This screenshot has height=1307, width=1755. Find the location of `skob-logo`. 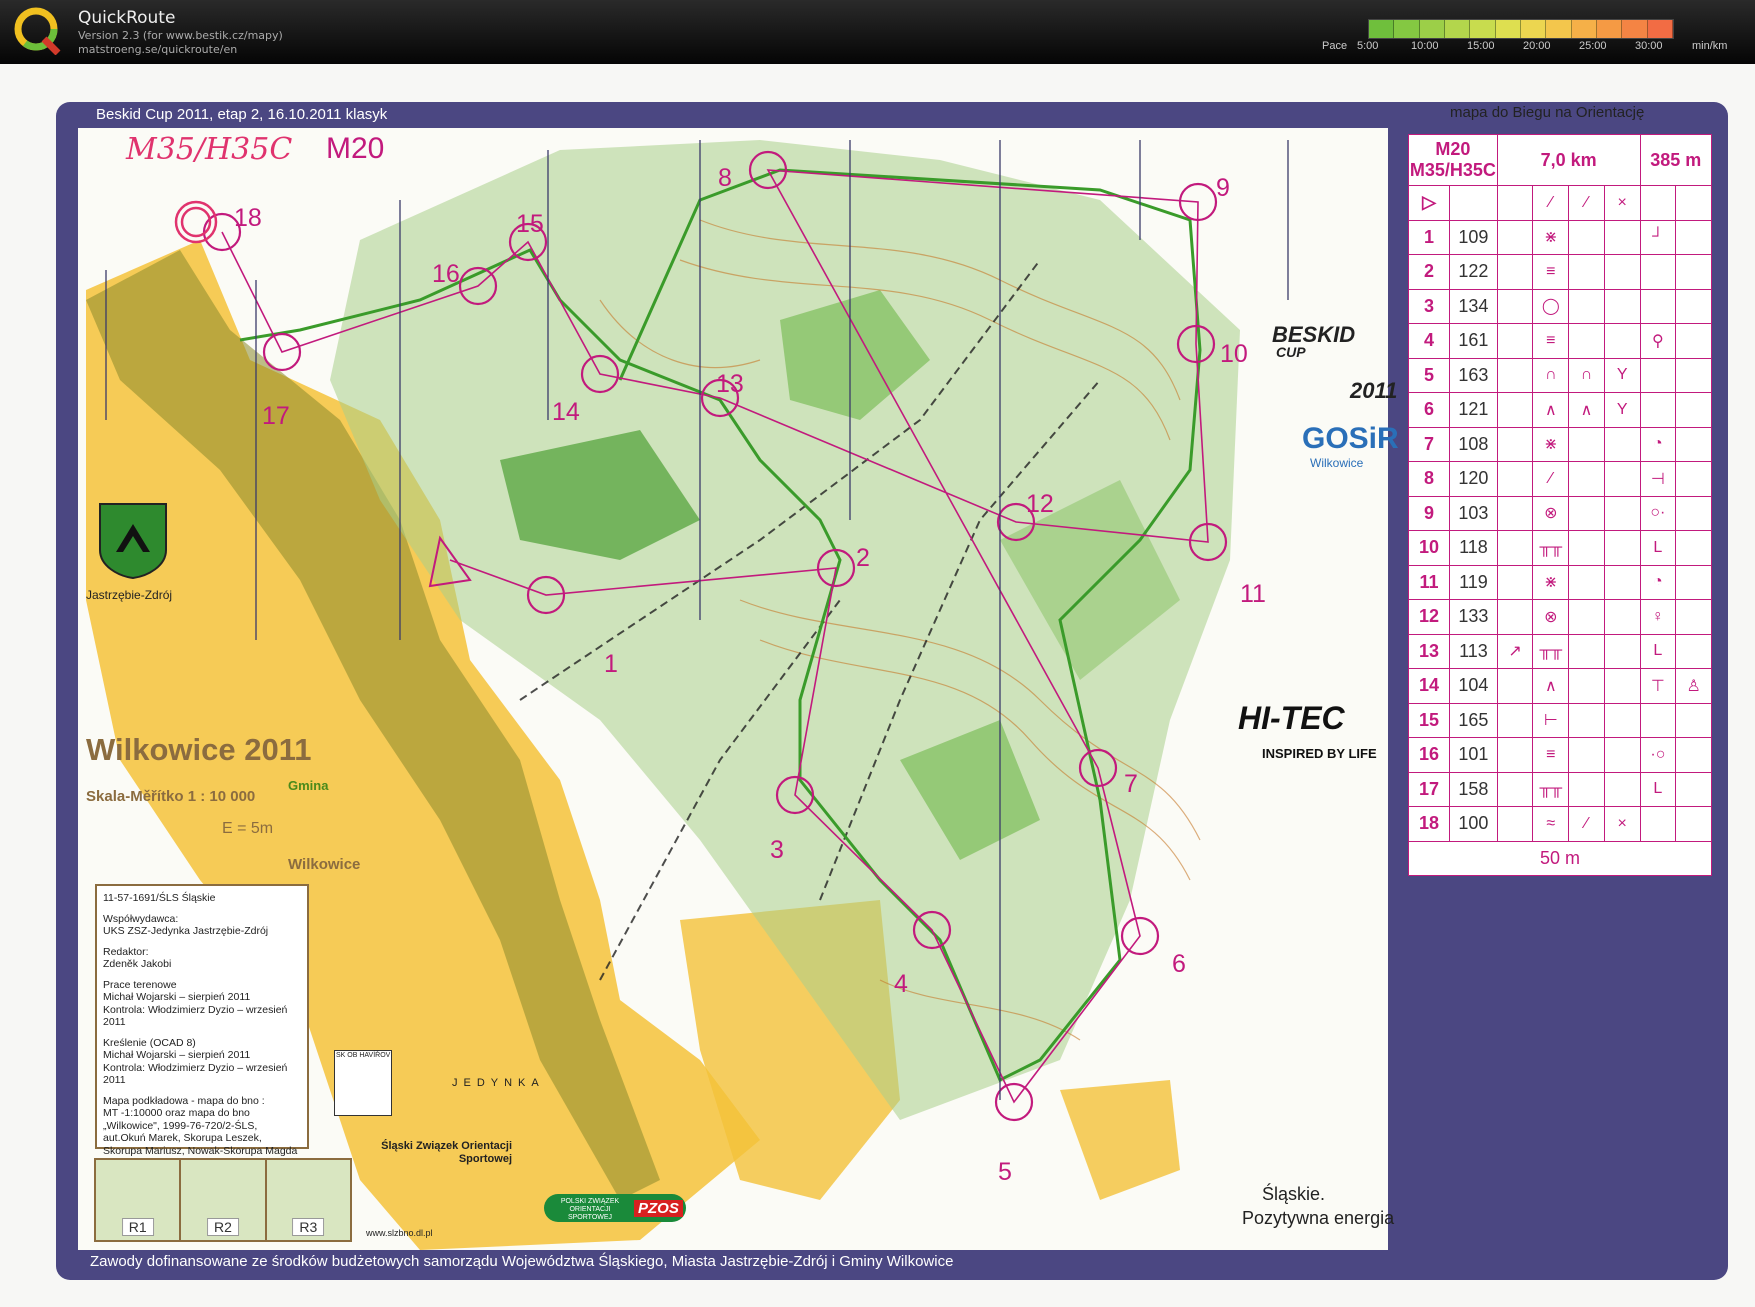

skob-logo is located at coordinates (363, 1083).